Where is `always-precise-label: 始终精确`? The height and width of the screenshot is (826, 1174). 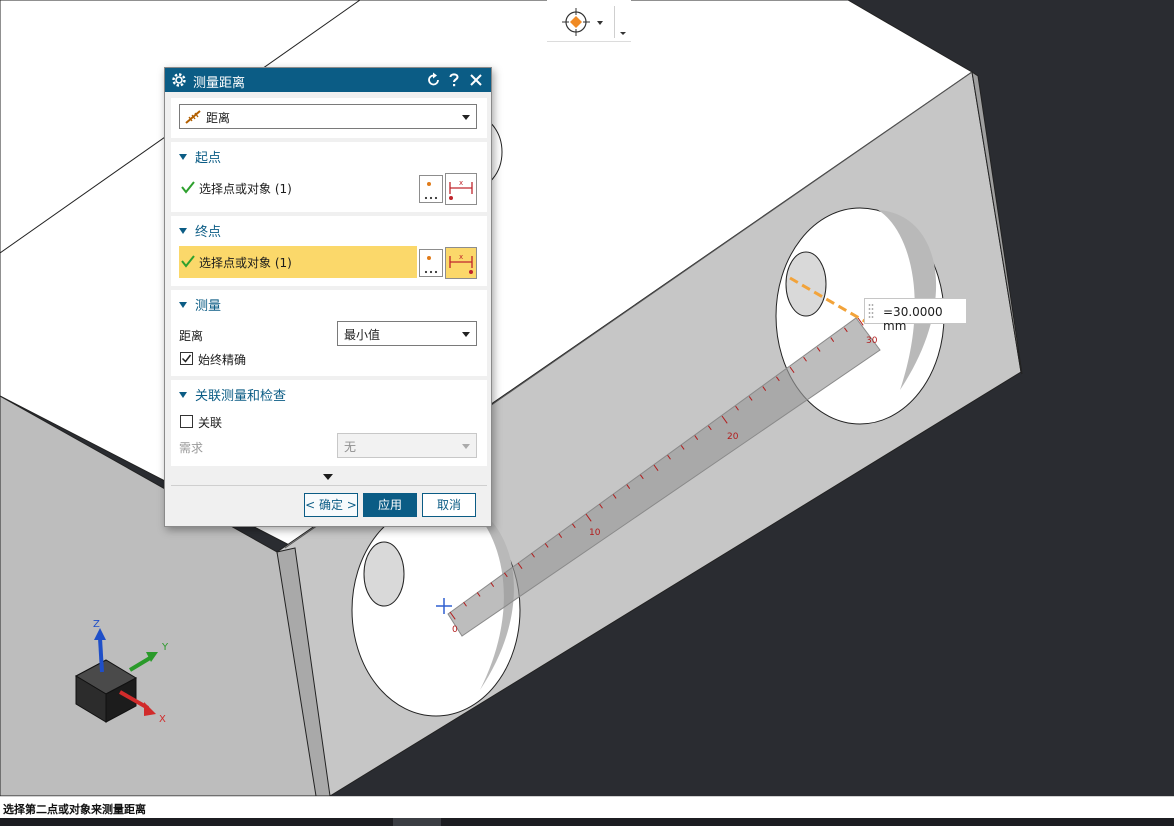
always-precise-label: 始终精确 is located at coordinates (222, 360).